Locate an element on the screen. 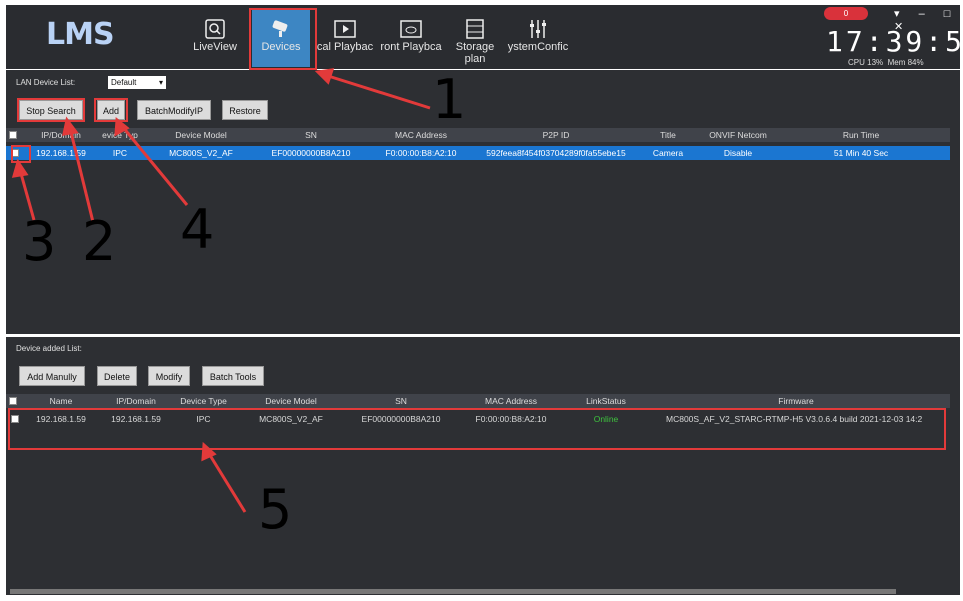 Image resolution: width=963 pixels, height=601 pixels. annotation-number-3: 3 is located at coordinates (39, 241).